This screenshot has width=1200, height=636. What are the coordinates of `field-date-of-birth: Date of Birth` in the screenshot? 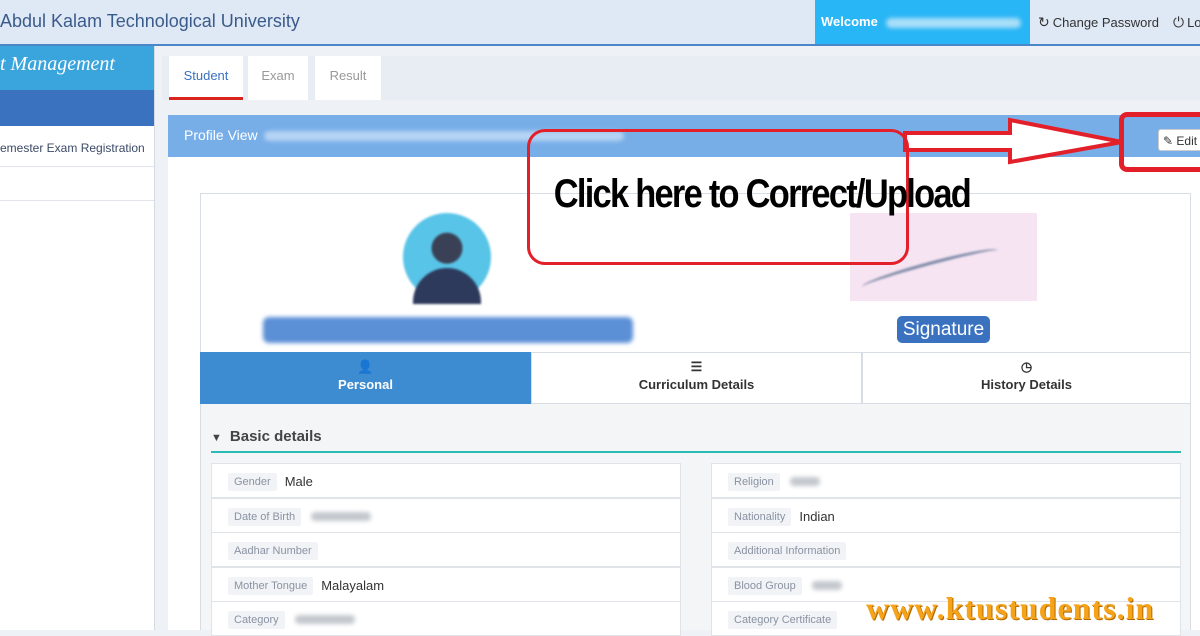 It's located at (446, 515).